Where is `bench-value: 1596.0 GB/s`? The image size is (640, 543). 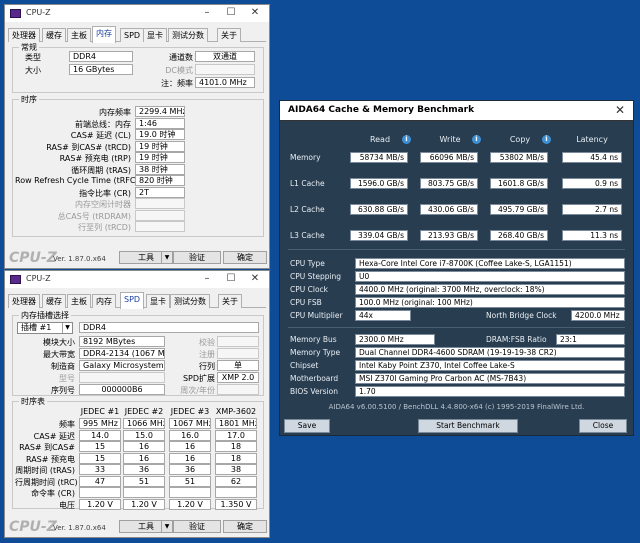 bench-value: 1596.0 GB/s is located at coordinates (379, 183).